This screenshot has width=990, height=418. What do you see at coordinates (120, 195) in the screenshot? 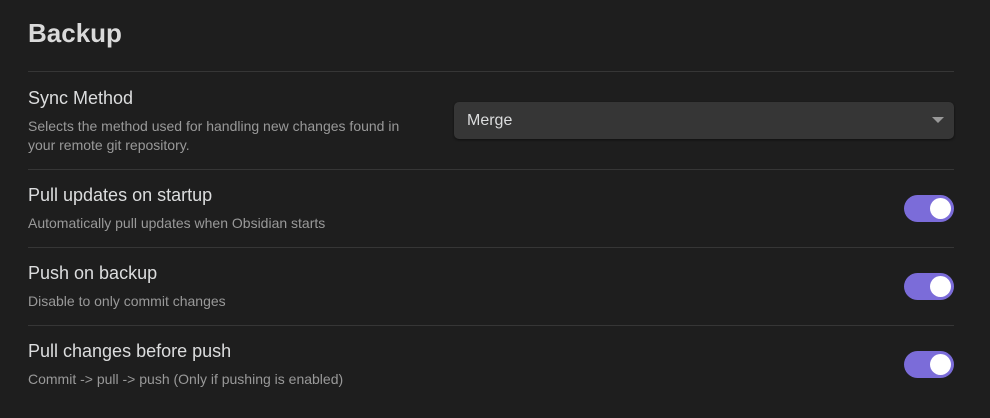
I see `setting-name: Pull updates on startup` at bounding box center [120, 195].